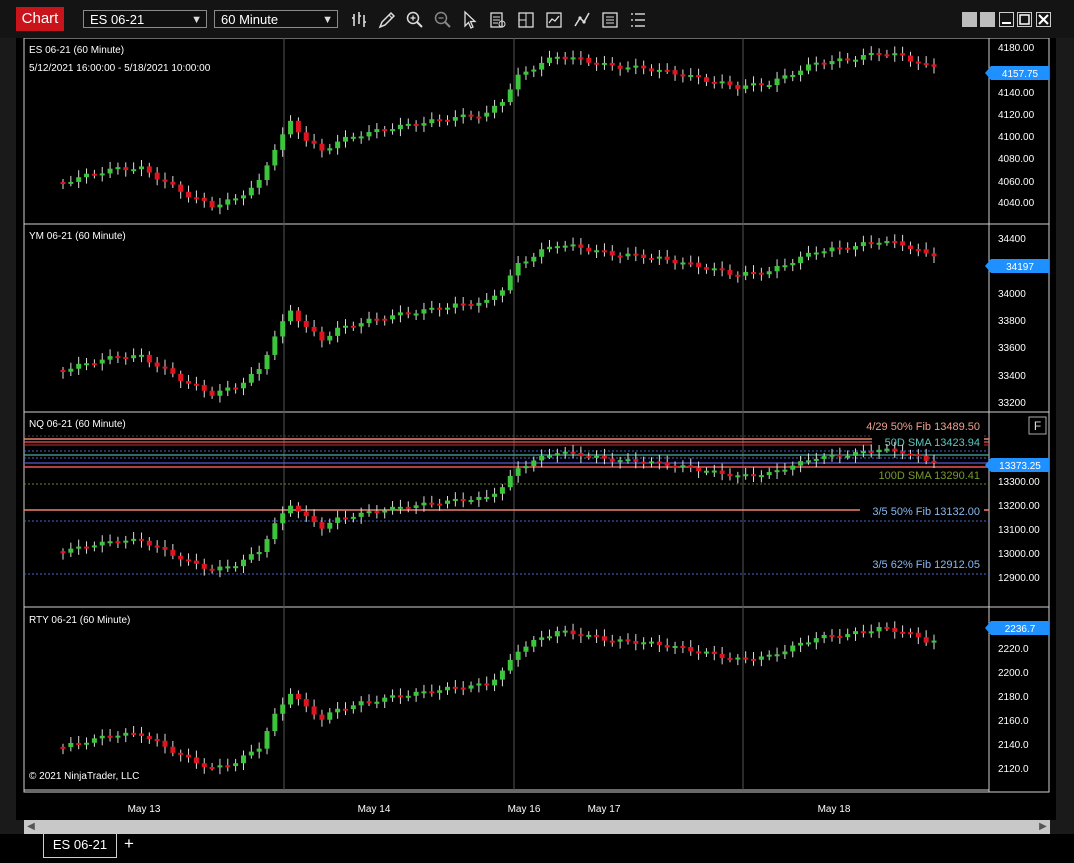 Image resolution: width=1074 pixels, height=863 pixels. What do you see at coordinates (76, 50) in the screenshot?
I see `panel-title: ES 06-21 (60 Minute)` at bounding box center [76, 50].